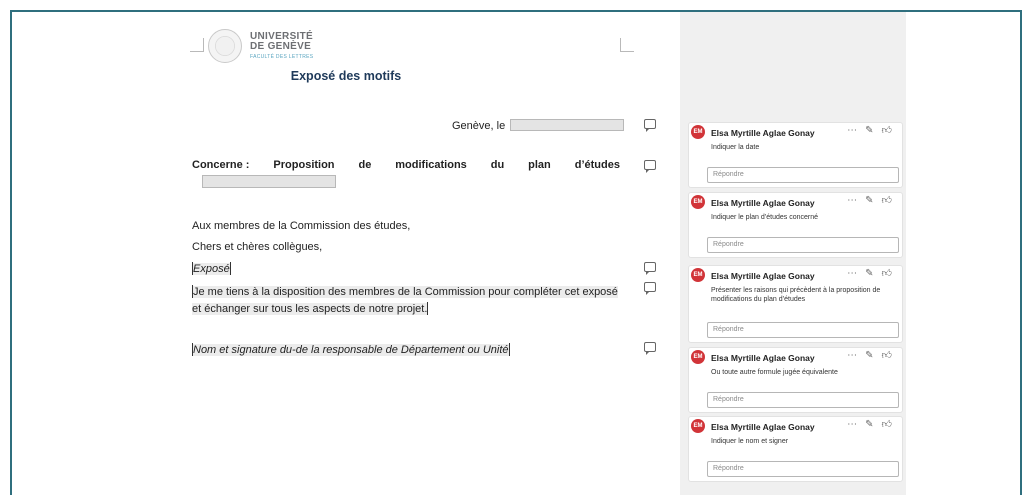  What do you see at coordinates (225, 46) in the screenshot?
I see `university-seal-icon` at bounding box center [225, 46].